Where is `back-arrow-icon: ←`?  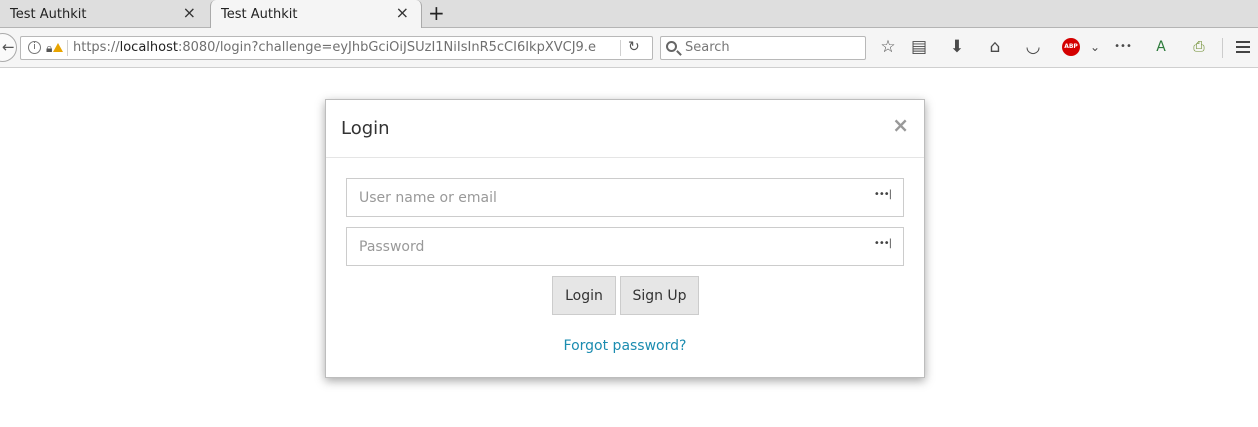
back-arrow-icon: ← is located at coordinates (8, 47).